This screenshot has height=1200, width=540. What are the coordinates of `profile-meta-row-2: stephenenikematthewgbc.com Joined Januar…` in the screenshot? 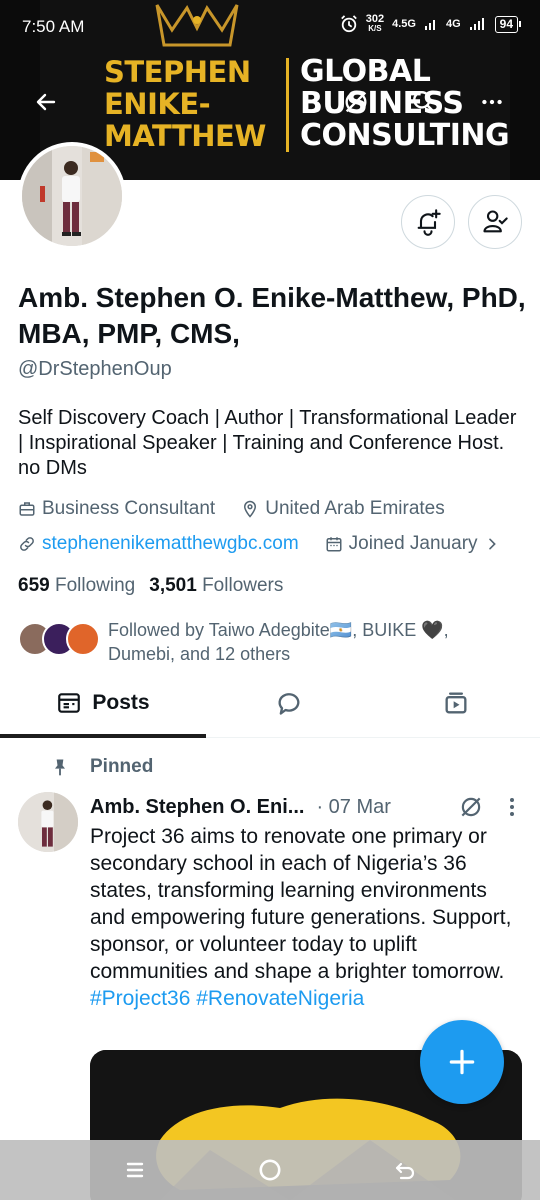 It's located at (259, 544).